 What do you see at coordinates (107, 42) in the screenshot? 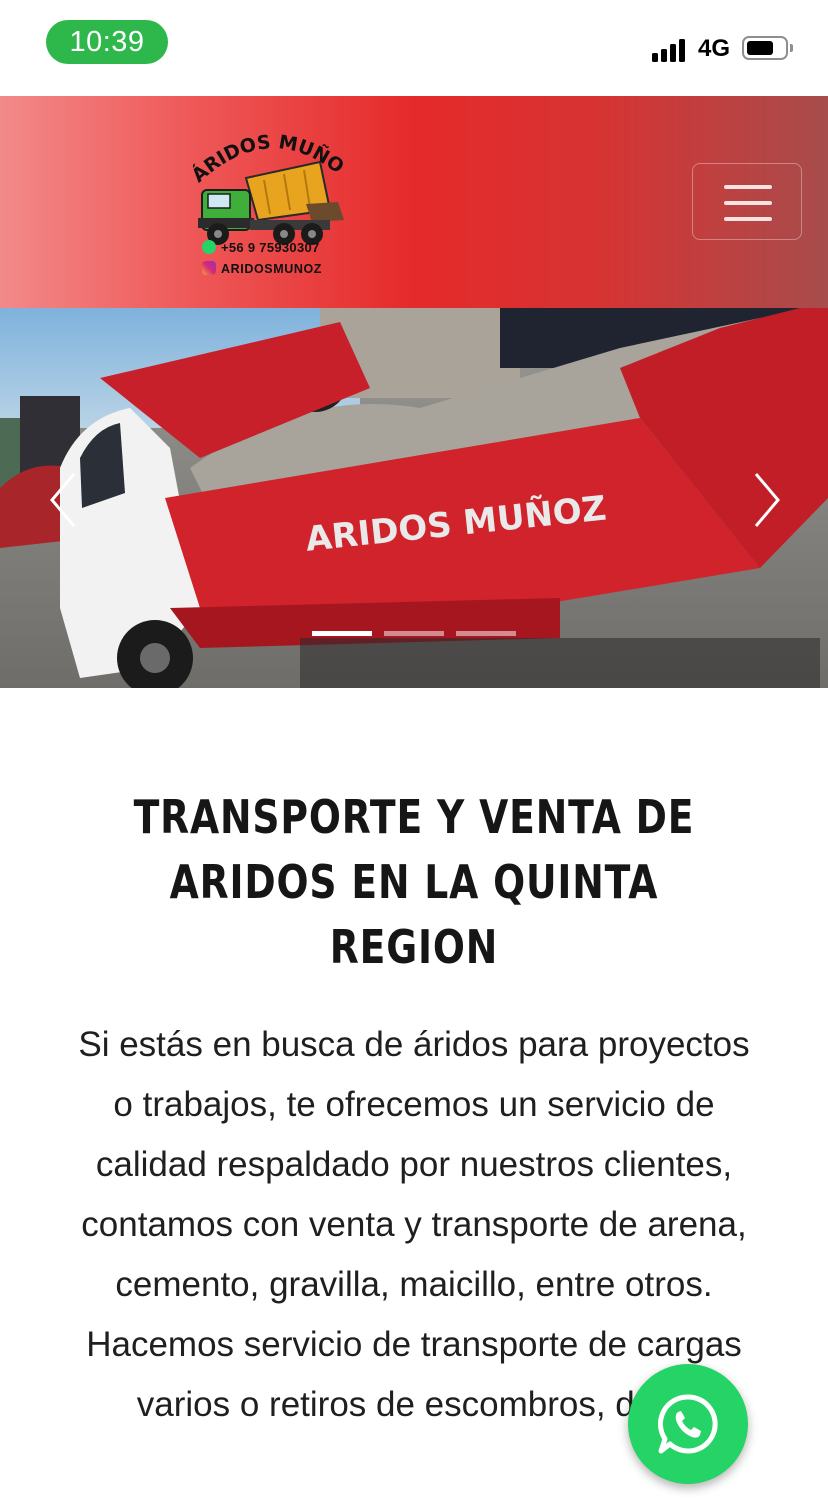
I see `status-time: 10:39` at bounding box center [107, 42].